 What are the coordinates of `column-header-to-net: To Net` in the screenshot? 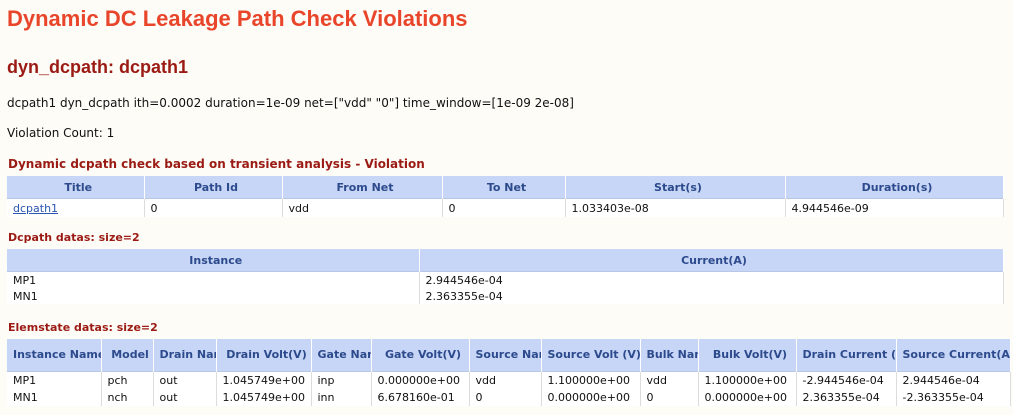 It's located at (504, 187).